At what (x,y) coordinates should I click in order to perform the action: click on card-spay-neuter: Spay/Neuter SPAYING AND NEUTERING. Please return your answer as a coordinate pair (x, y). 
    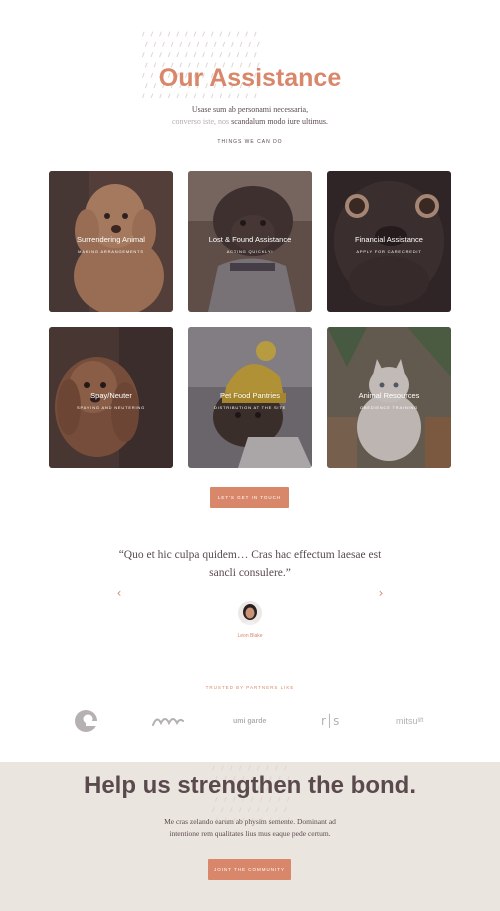
    Looking at the image, I should click on (111, 397).